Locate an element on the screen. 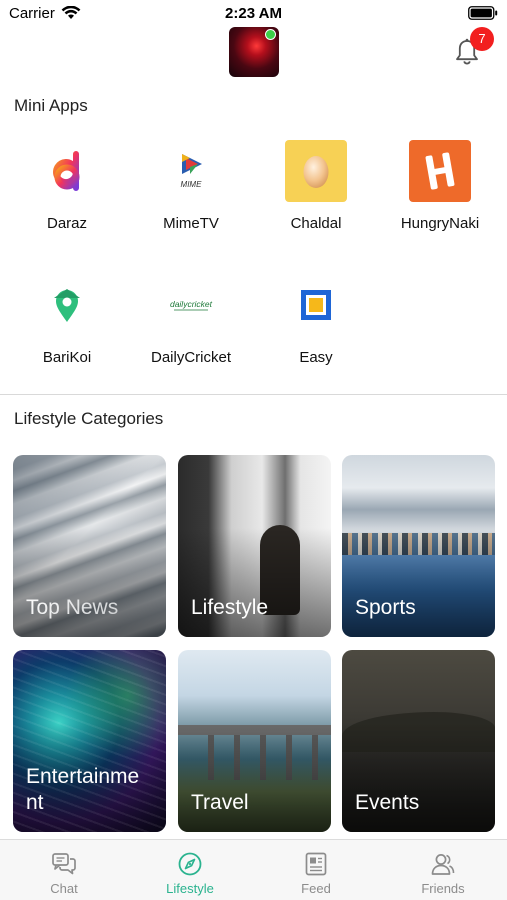 The height and width of the screenshot is (900, 507). tab-label: Lifestyle is located at coordinates (190, 888).